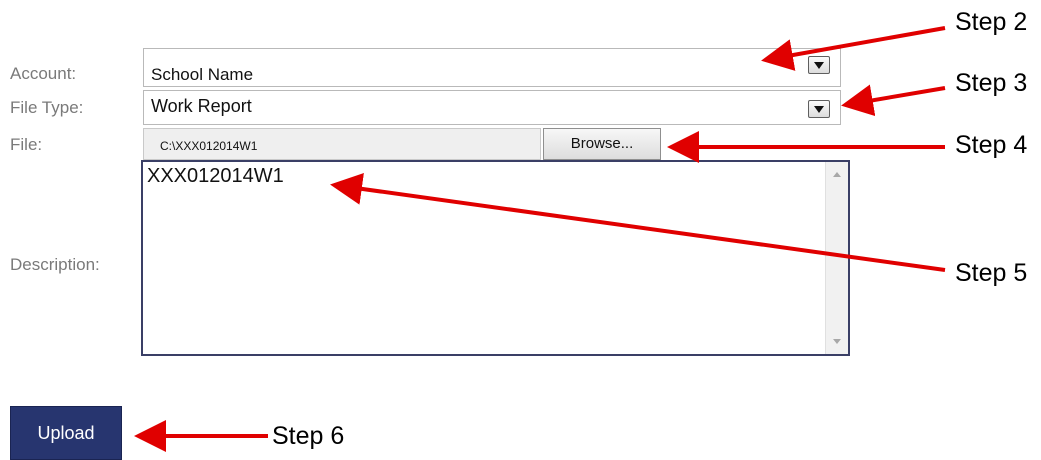  What do you see at coordinates (991, 22) in the screenshot?
I see `step2-label: Step 2` at bounding box center [991, 22].